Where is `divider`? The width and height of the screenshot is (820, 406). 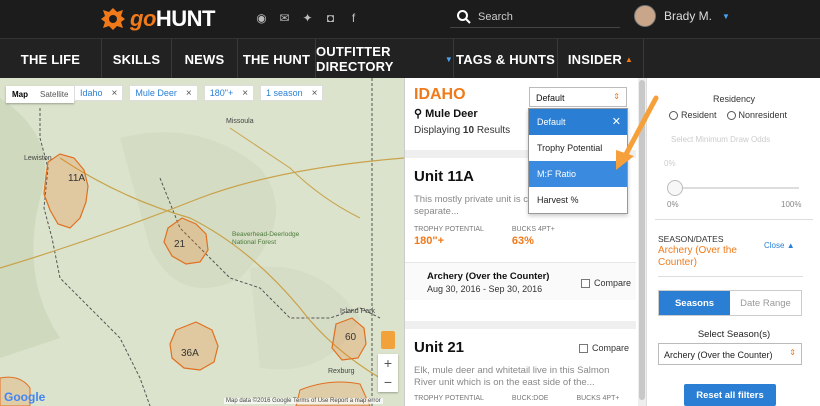
divider is located at coordinates (734, 219).